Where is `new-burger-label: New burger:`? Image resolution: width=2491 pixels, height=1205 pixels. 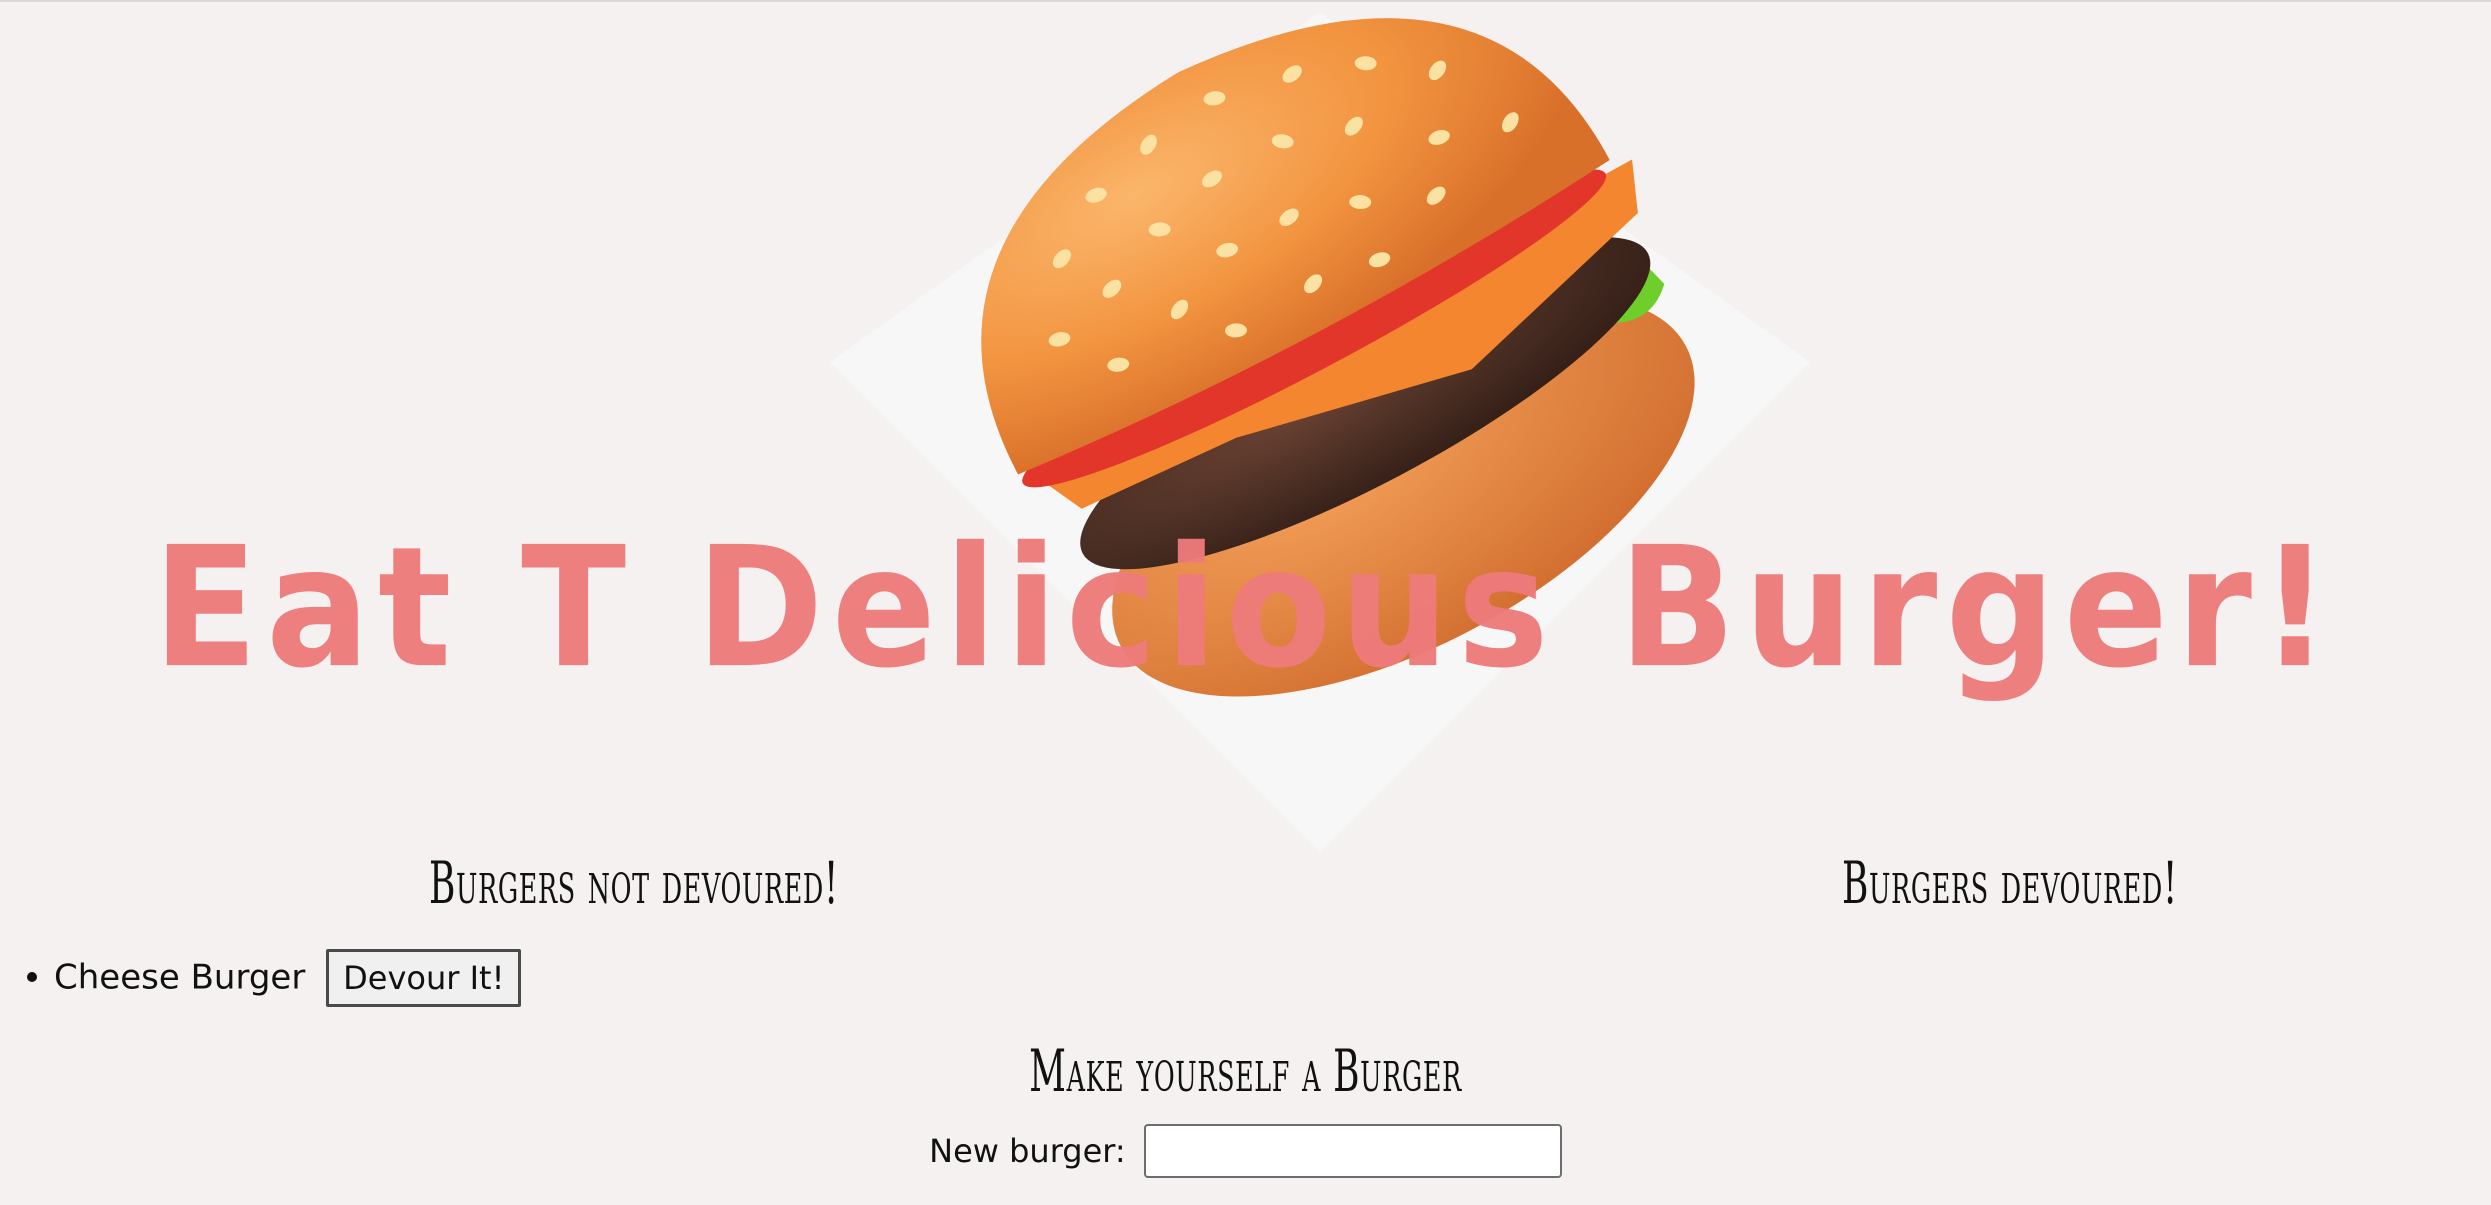 new-burger-label: New burger: is located at coordinates (1027, 1151).